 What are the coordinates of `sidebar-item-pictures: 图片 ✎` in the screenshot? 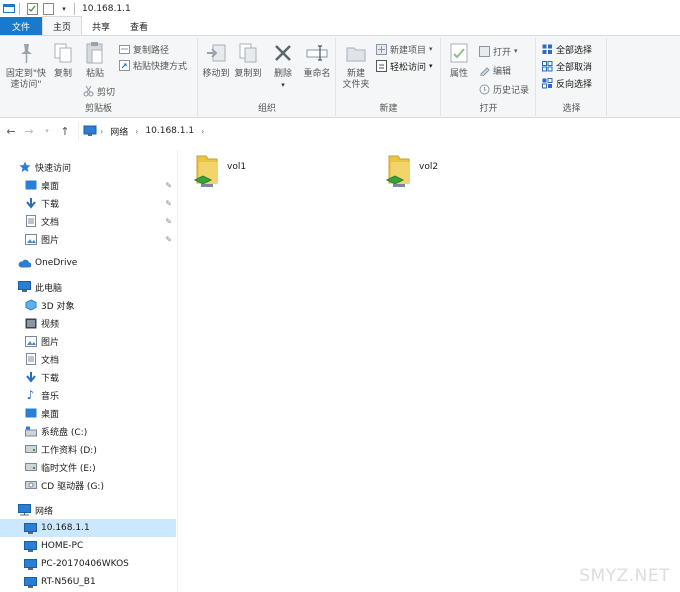 It's located at (101, 239).